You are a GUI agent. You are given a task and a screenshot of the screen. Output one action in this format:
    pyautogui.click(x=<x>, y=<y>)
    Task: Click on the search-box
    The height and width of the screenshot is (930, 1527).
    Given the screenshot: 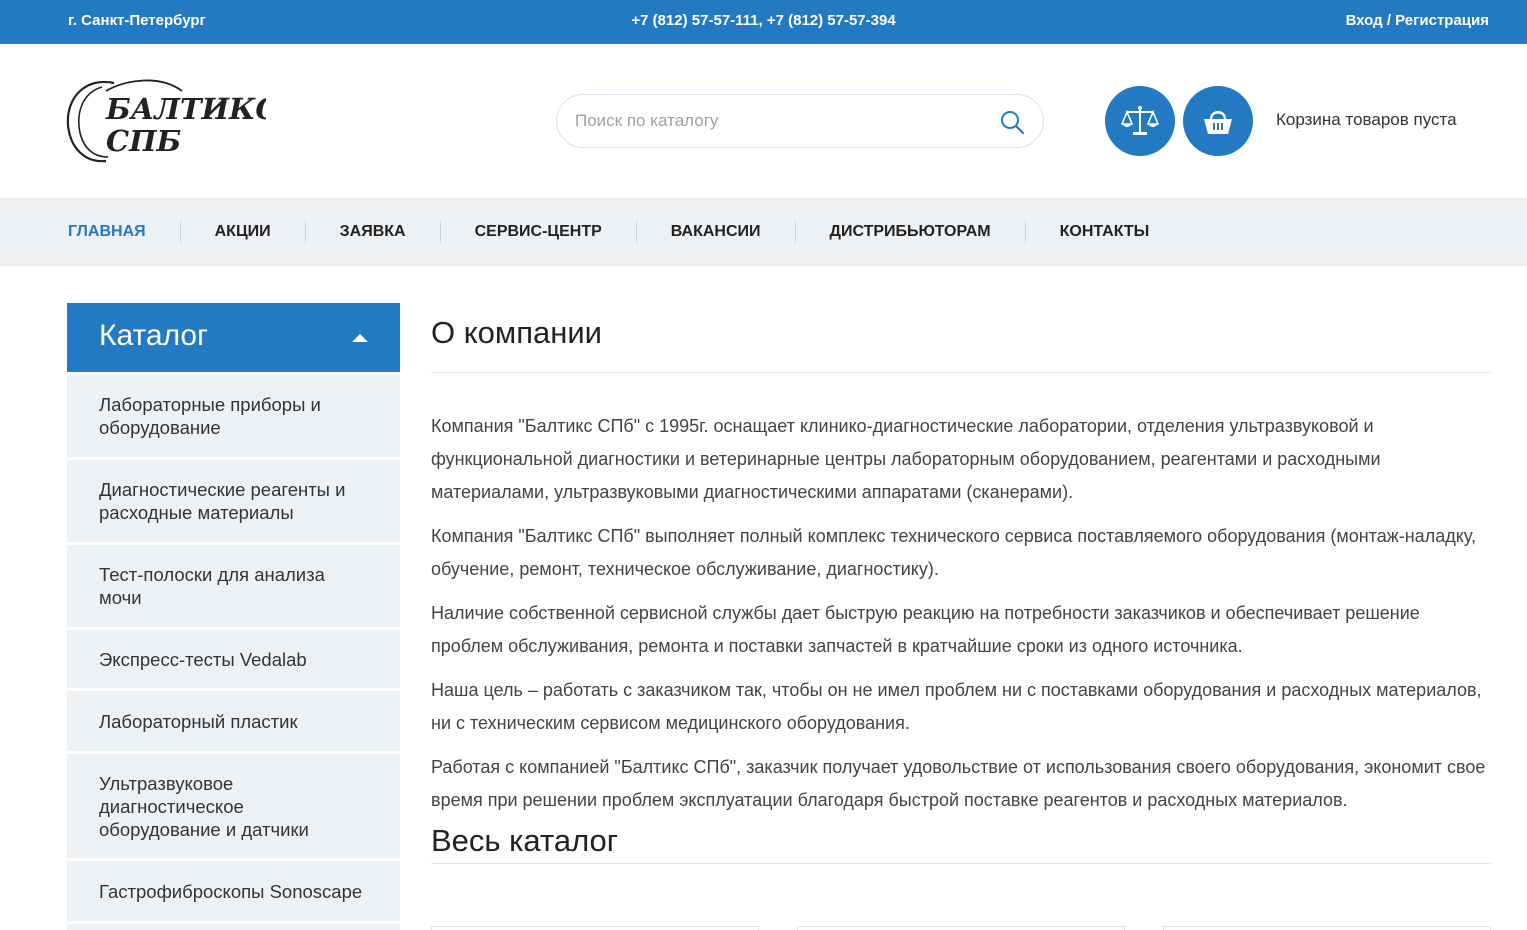 What is the action you would take?
    pyautogui.click(x=800, y=121)
    